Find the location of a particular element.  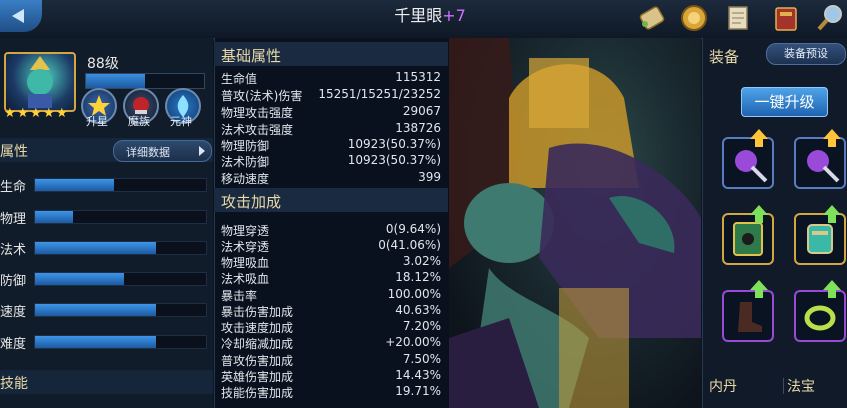

stat-row-label: 法术攻击强度 is located at coordinates (257, 130).